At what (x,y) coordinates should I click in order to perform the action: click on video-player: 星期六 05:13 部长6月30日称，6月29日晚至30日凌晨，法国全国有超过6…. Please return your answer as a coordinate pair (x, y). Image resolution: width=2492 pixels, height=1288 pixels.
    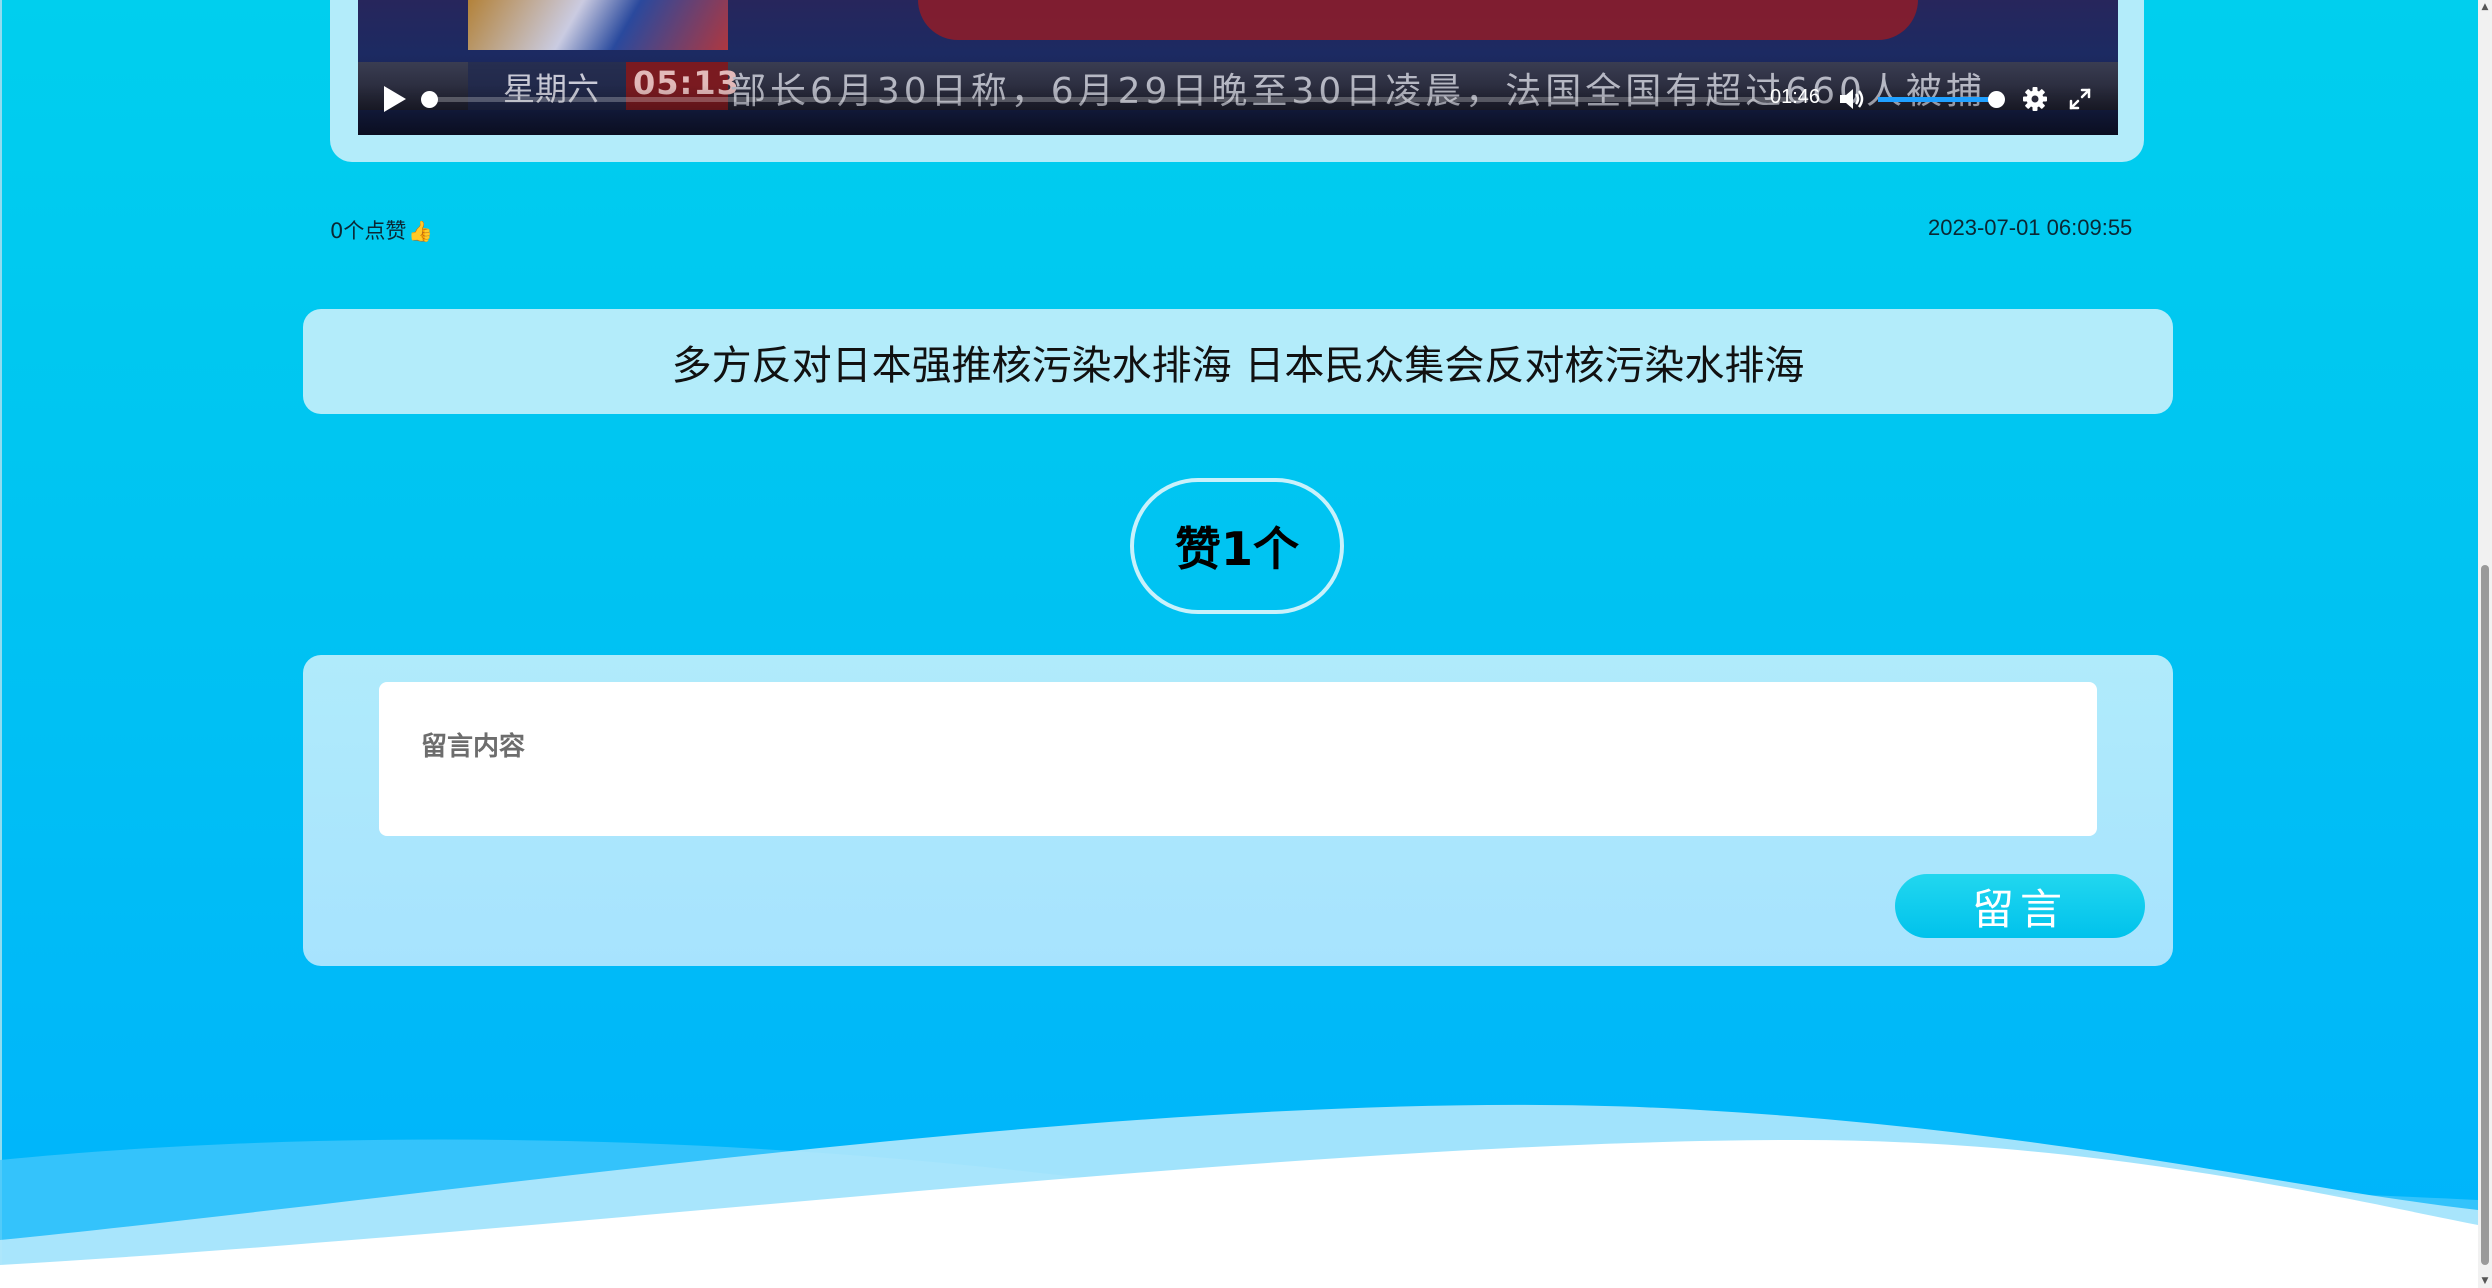
    Looking at the image, I should click on (1238, 67).